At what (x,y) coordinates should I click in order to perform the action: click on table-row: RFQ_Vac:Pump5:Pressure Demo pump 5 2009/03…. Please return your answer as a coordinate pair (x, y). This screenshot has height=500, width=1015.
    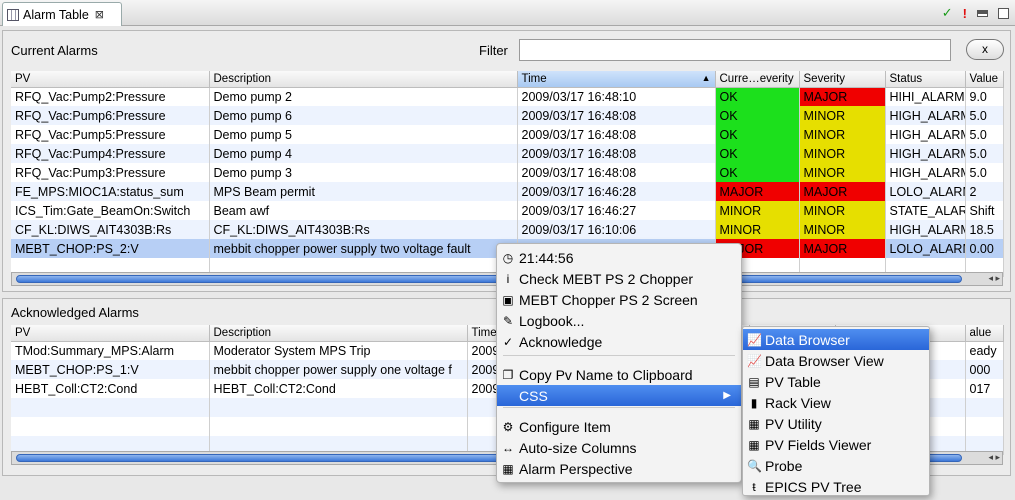
    Looking at the image, I should click on (507, 134).